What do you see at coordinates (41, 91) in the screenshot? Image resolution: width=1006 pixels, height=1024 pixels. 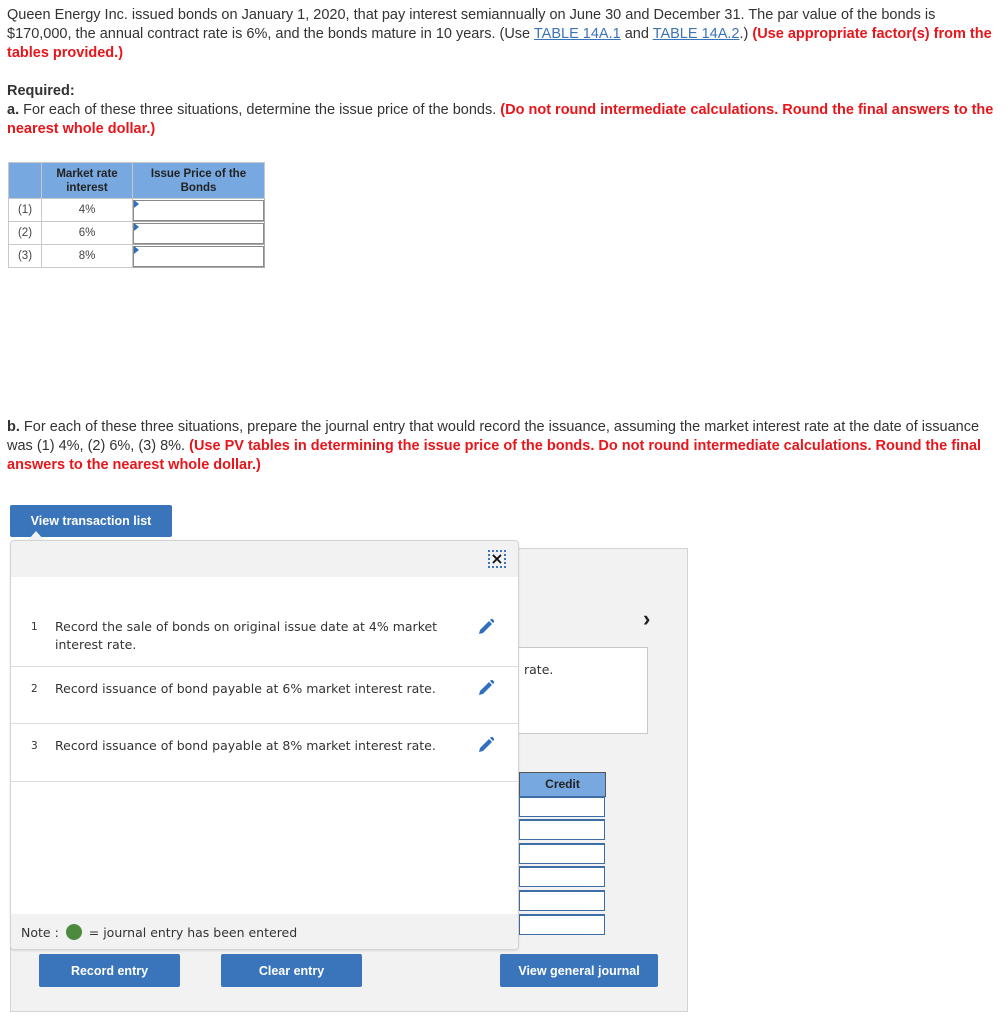 I see `required-label: Required:` at bounding box center [41, 91].